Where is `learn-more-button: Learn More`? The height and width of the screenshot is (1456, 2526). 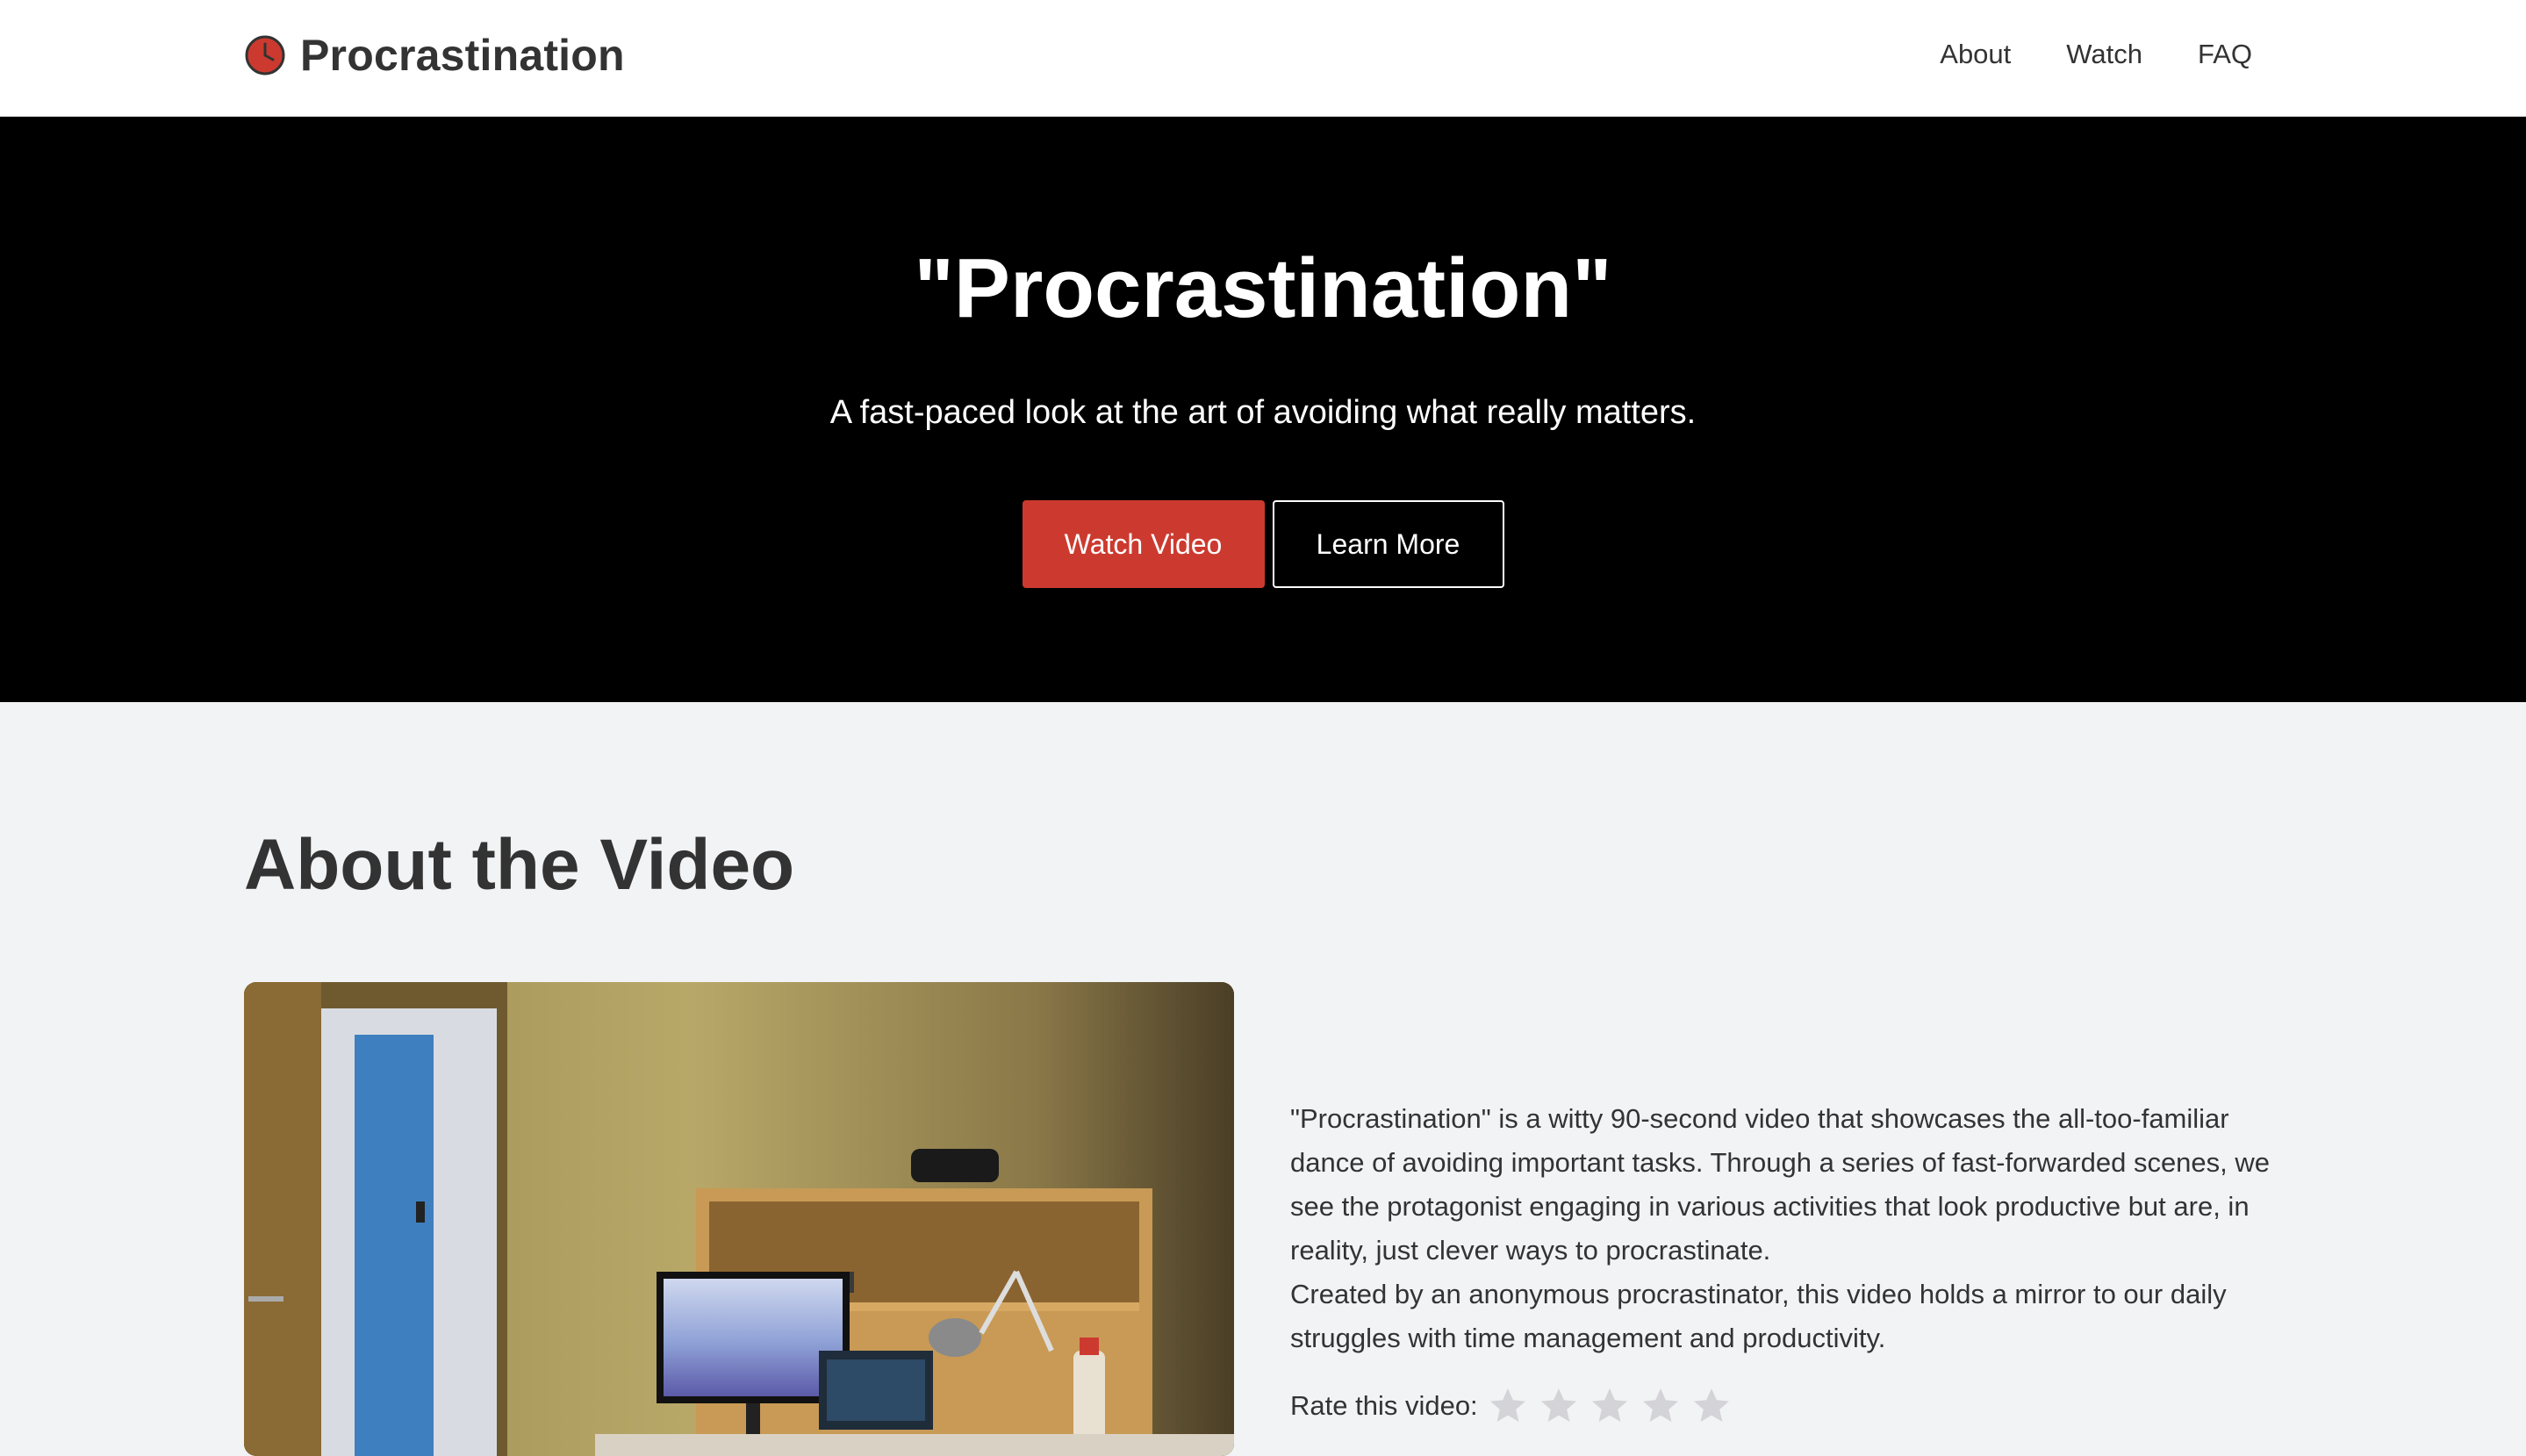 learn-more-button: Learn More is located at coordinates (1388, 544).